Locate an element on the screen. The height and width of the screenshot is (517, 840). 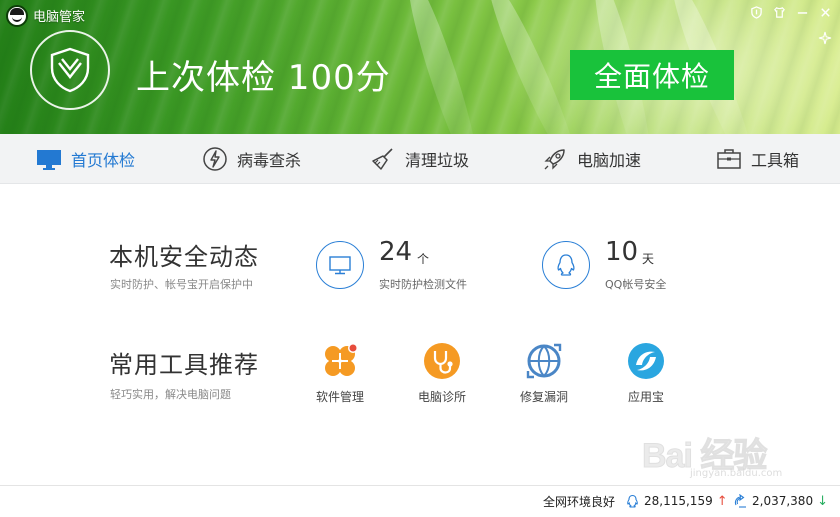
tool-label: 应用宝 is located at coordinates (645, 397).